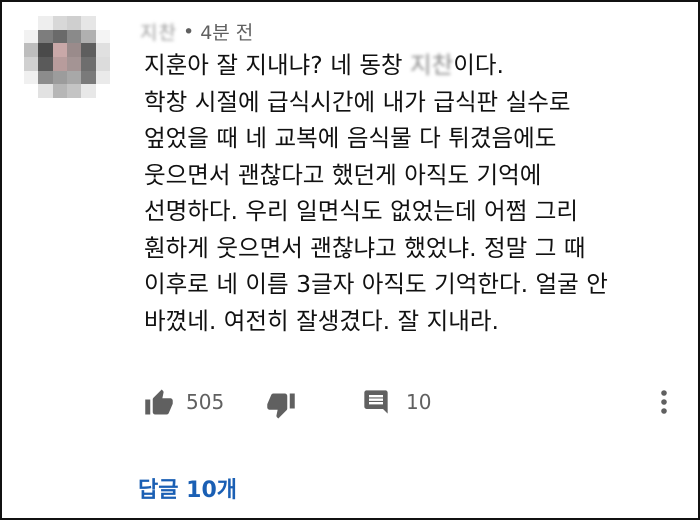  What do you see at coordinates (187, 488) in the screenshot?
I see `view-replies-link: 답글 10개` at bounding box center [187, 488].